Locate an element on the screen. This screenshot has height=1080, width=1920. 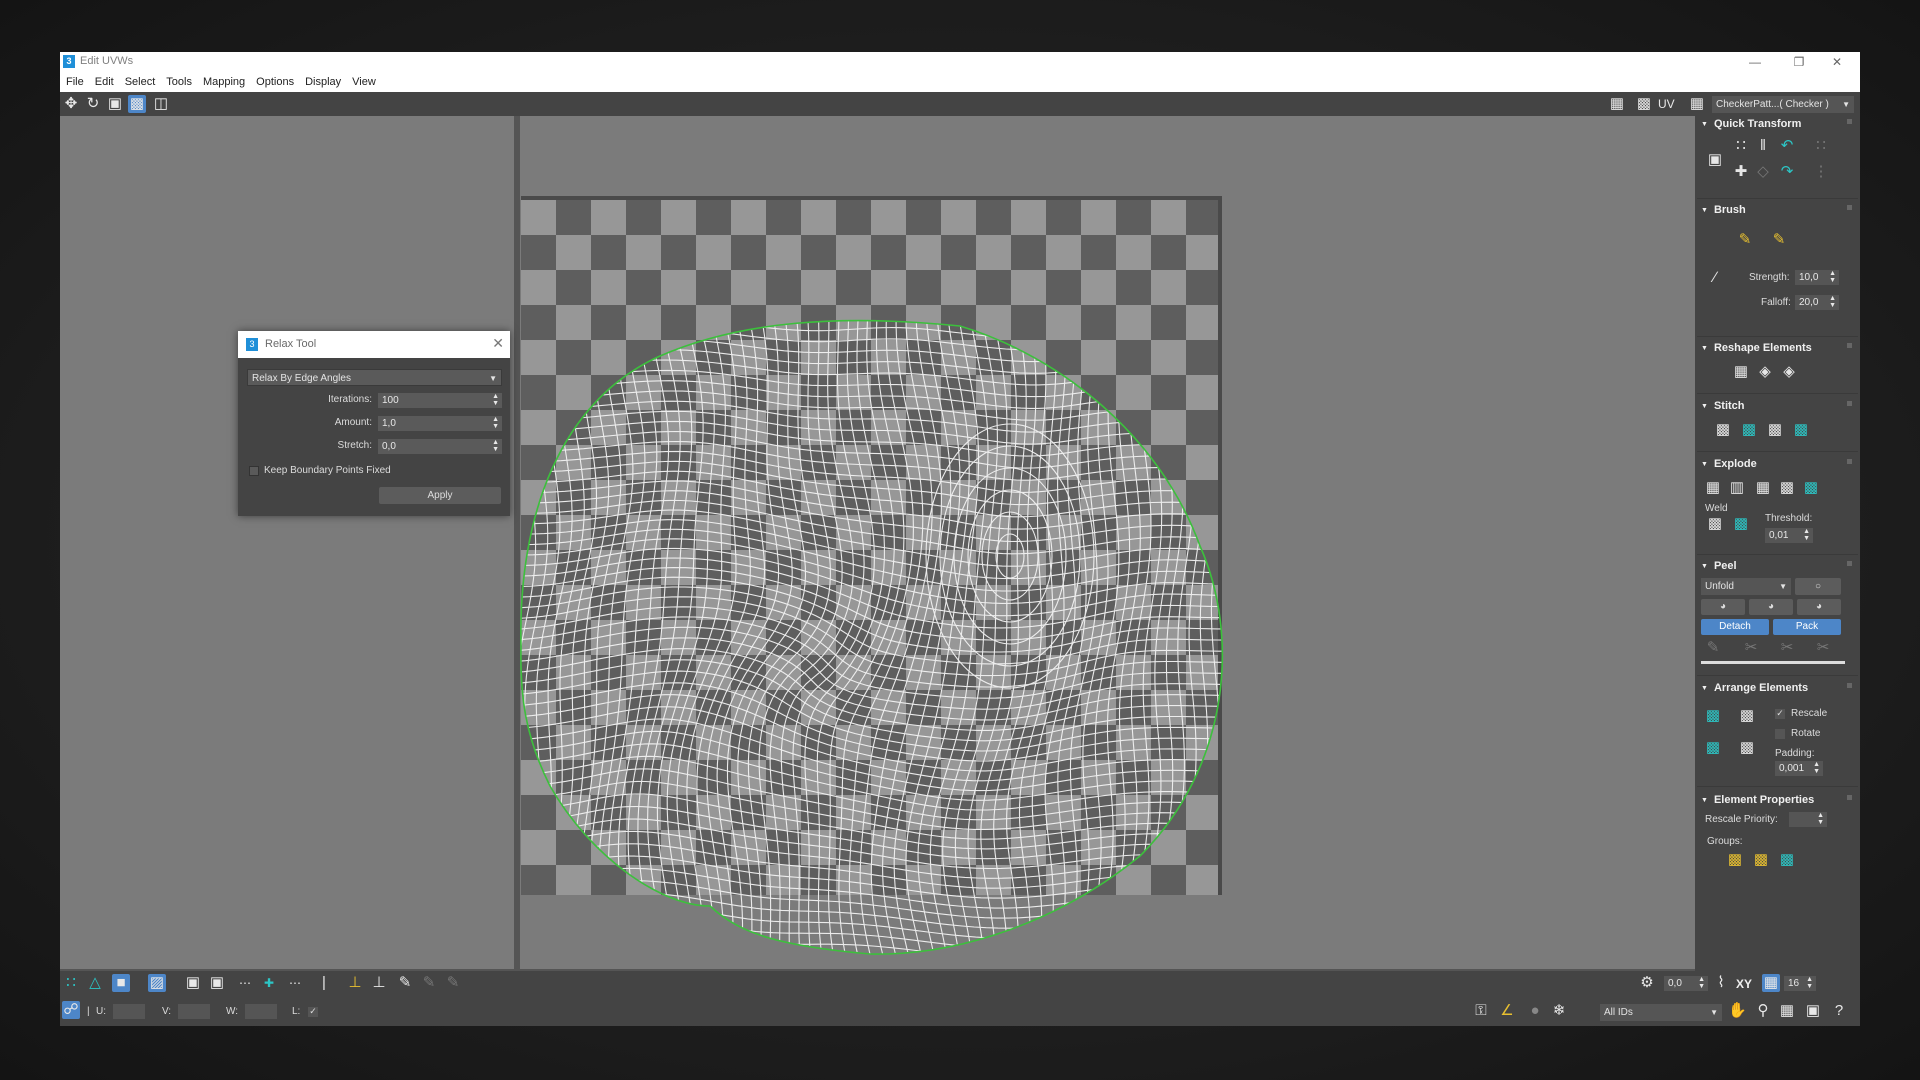
loop-icon: ✚ is located at coordinates (269, 983).